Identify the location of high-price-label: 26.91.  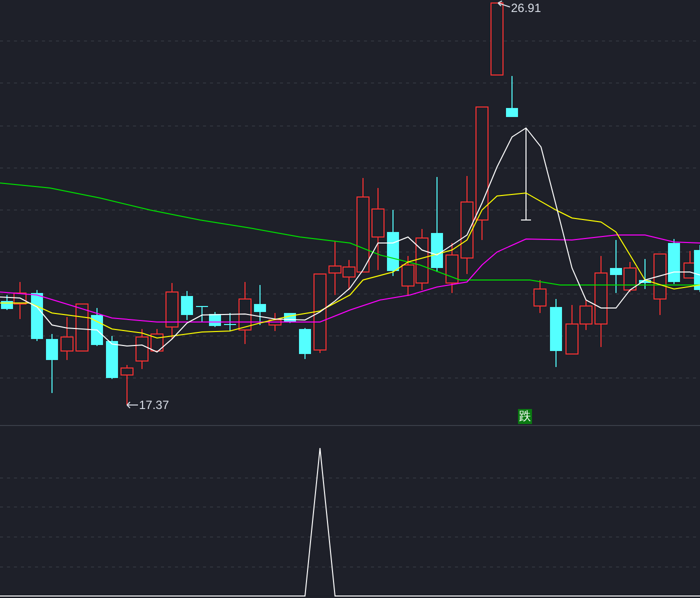
(526, 8).